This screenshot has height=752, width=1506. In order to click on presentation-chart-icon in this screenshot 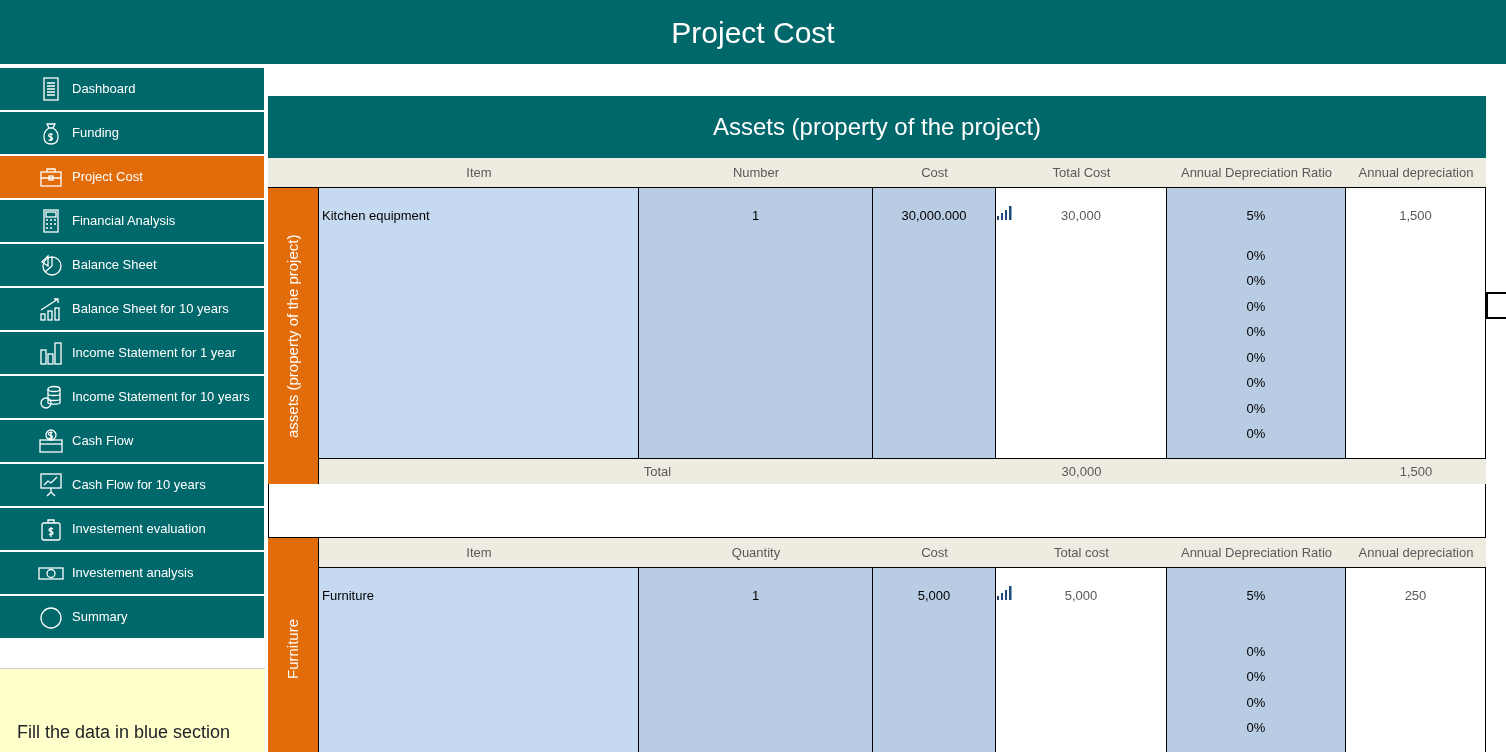, I will do `click(51, 485)`.